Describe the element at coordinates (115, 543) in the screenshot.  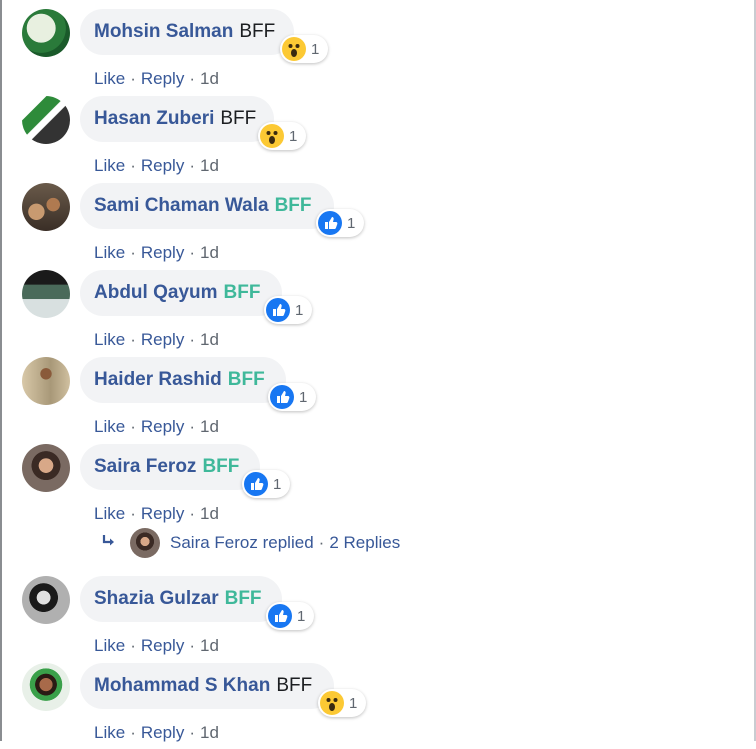
I see `reply-arrow-icon` at that location.